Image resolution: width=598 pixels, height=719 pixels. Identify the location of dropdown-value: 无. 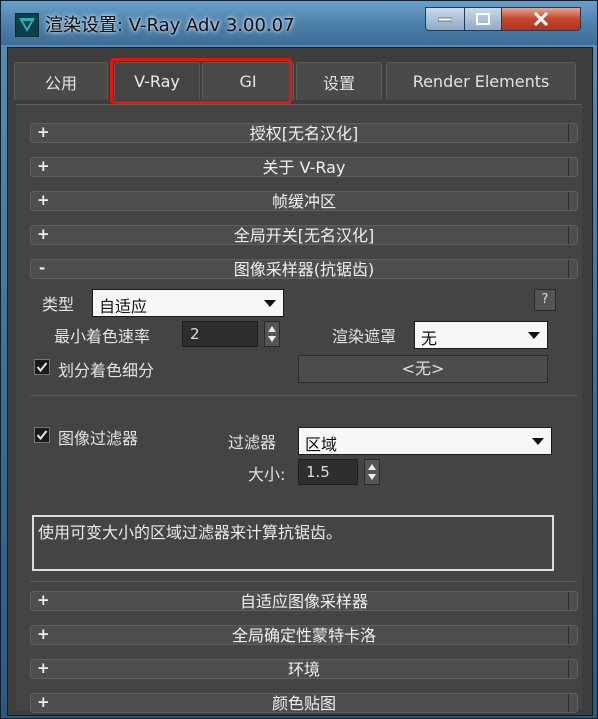
(429, 338).